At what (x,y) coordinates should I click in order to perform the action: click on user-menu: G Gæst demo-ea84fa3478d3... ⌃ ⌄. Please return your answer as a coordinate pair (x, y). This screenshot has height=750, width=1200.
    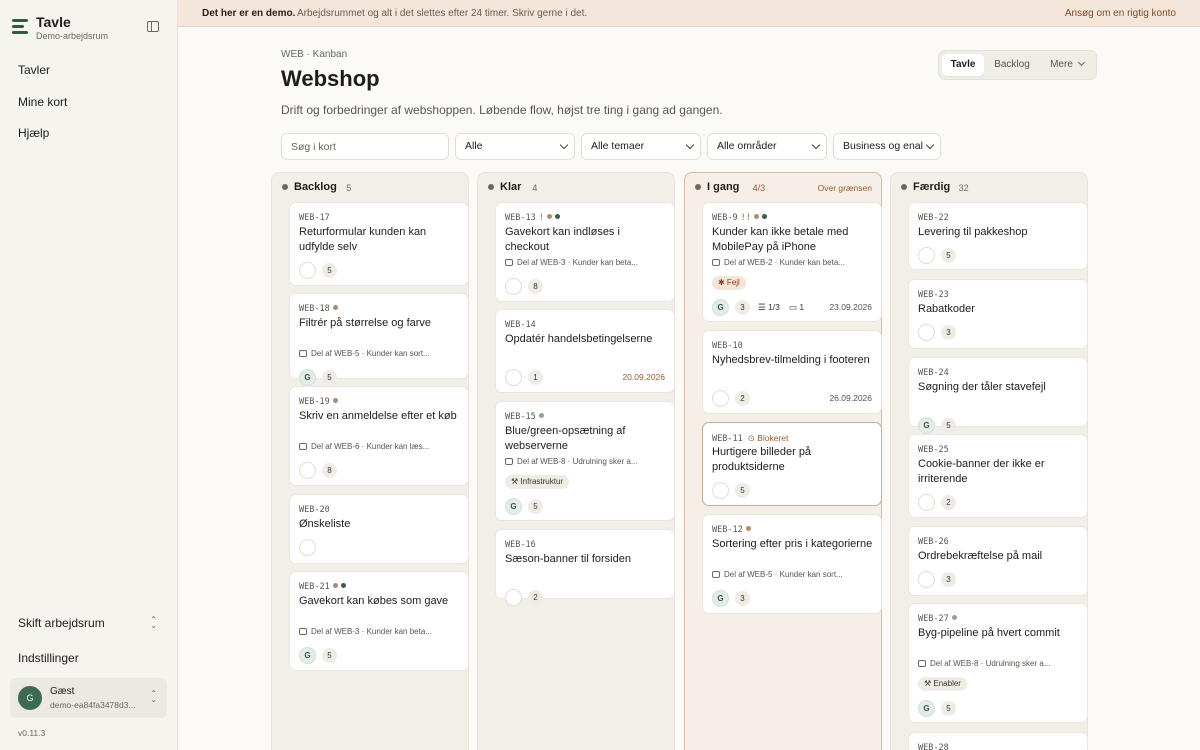
    Looking at the image, I should click on (88, 698).